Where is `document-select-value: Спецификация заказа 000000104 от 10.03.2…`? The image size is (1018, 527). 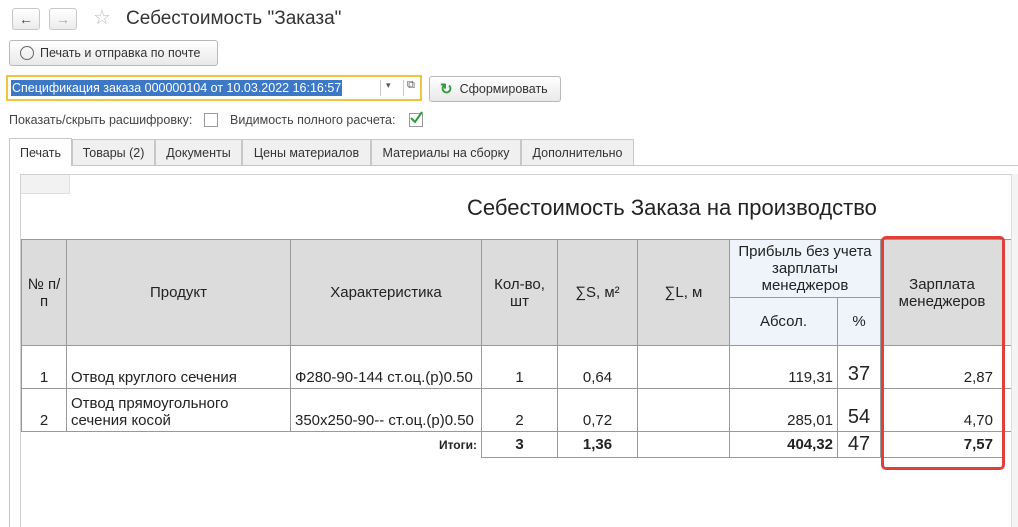 document-select-value: Спецификация заказа 000000104 от 10.03.2… is located at coordinates (177, 88).